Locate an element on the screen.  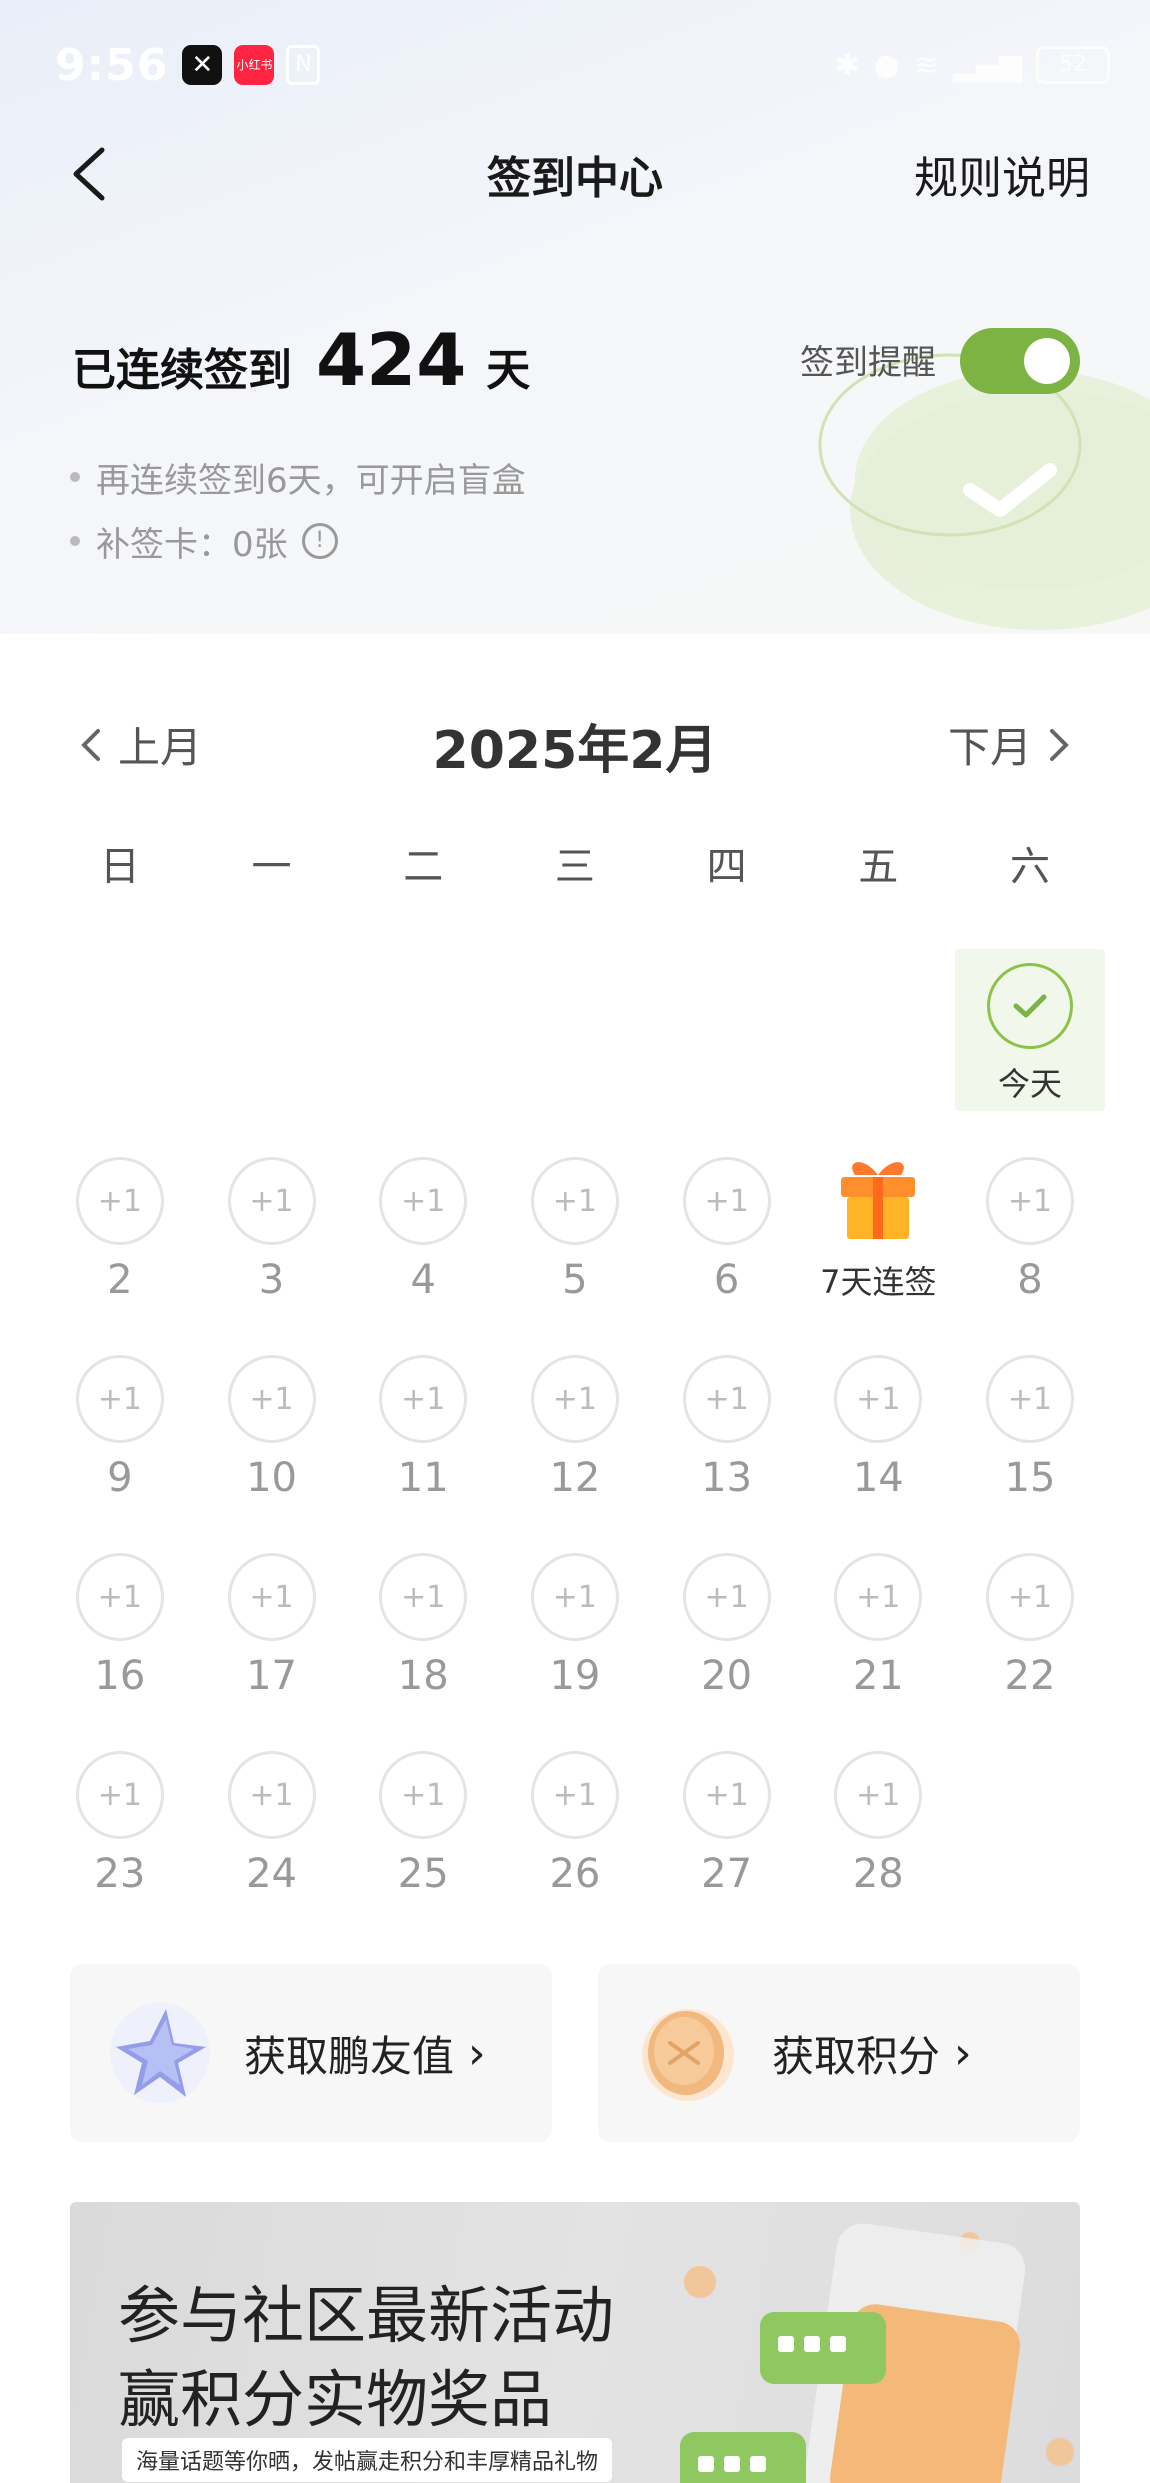
weekday-thu: 四 is located at coordinates (726, 867).